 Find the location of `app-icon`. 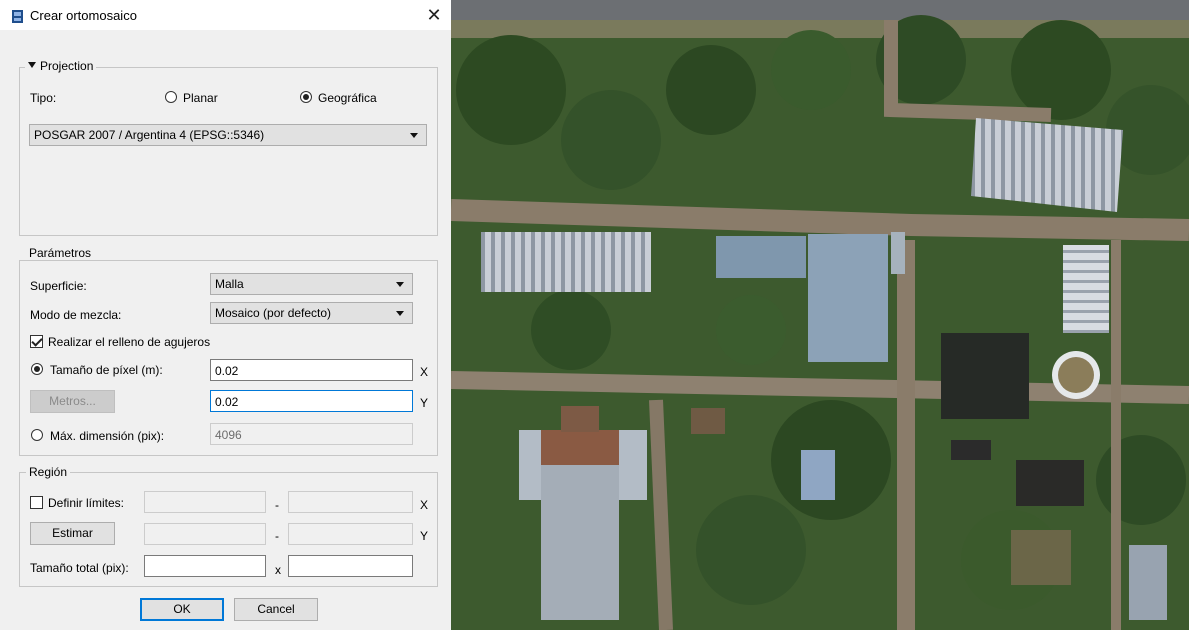

app-icon is located at coordinates (17, 16).